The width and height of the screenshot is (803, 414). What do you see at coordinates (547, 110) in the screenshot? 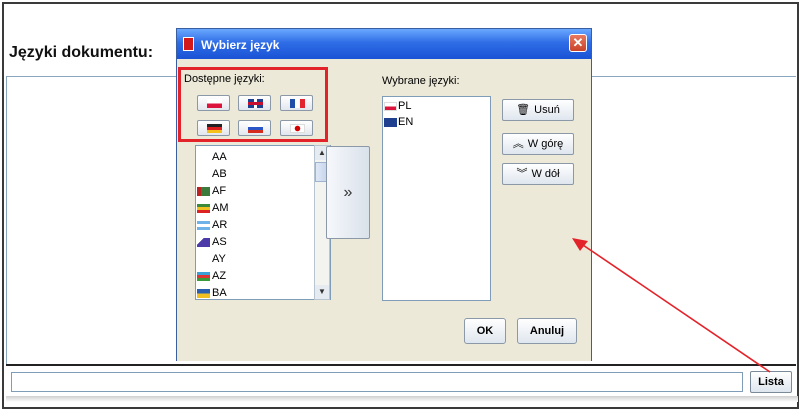
I see `remove-label: Usuń` at bounding box center [547, 110].